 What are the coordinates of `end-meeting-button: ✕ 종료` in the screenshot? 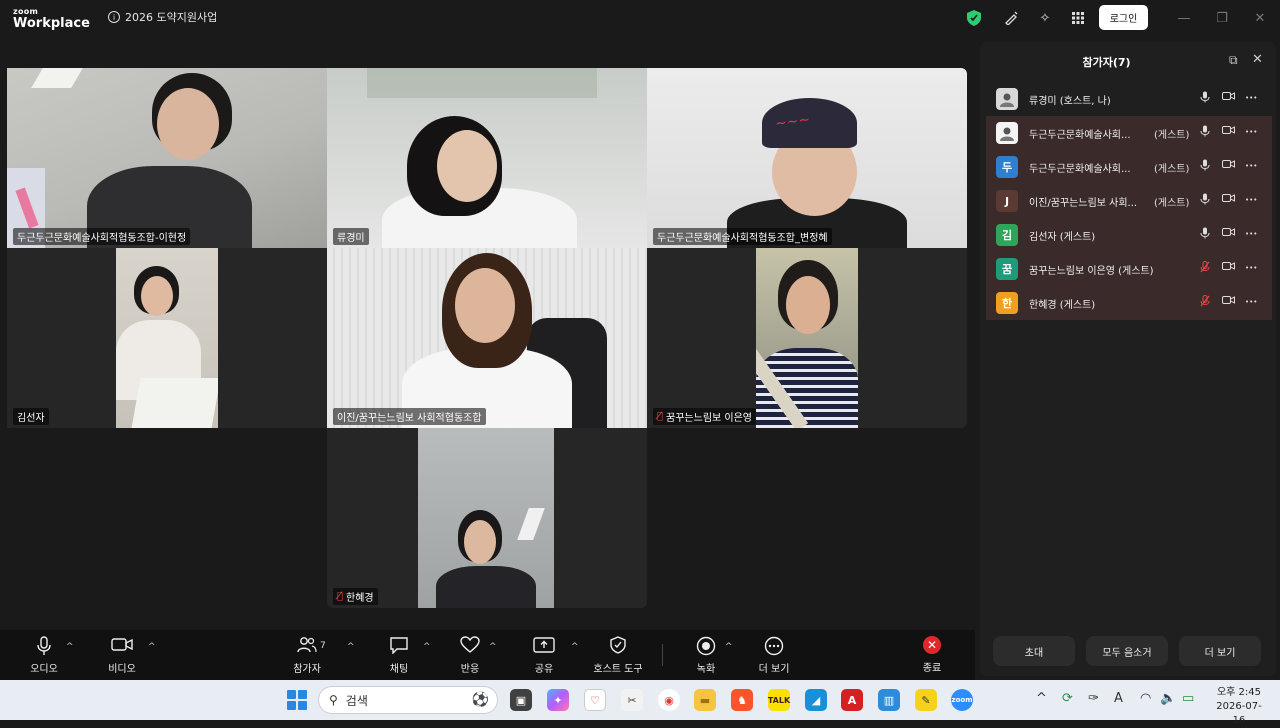 It's located at (932, 655).